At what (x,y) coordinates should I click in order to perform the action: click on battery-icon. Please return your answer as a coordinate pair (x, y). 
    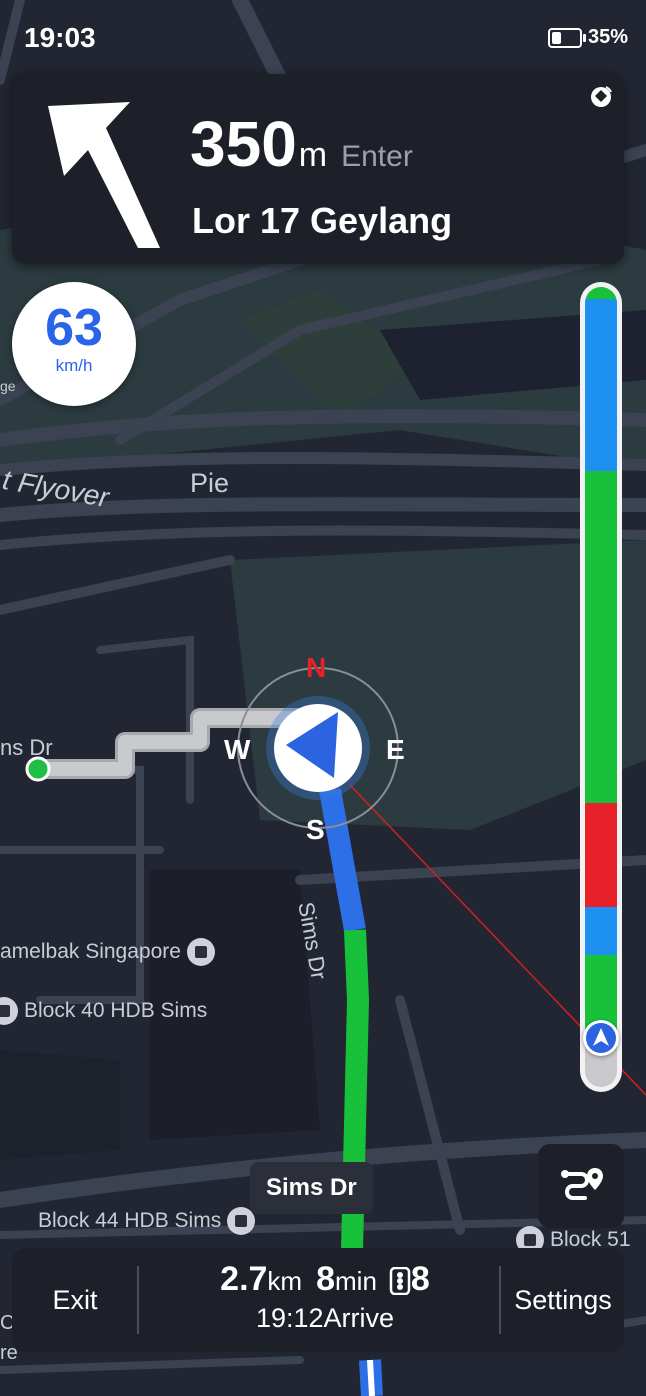
    Looking at the image, I should click on (566, 37).